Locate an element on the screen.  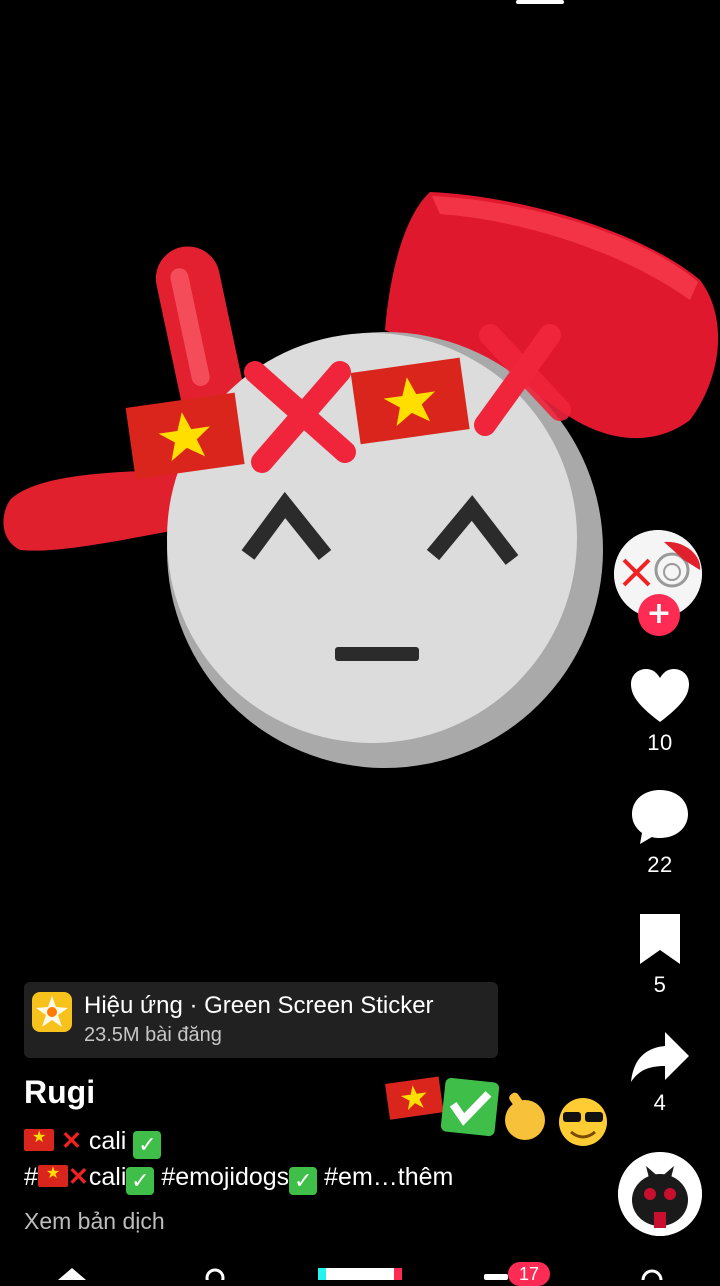
inbox-badge: 17 is located at coordinates (529, 1274).